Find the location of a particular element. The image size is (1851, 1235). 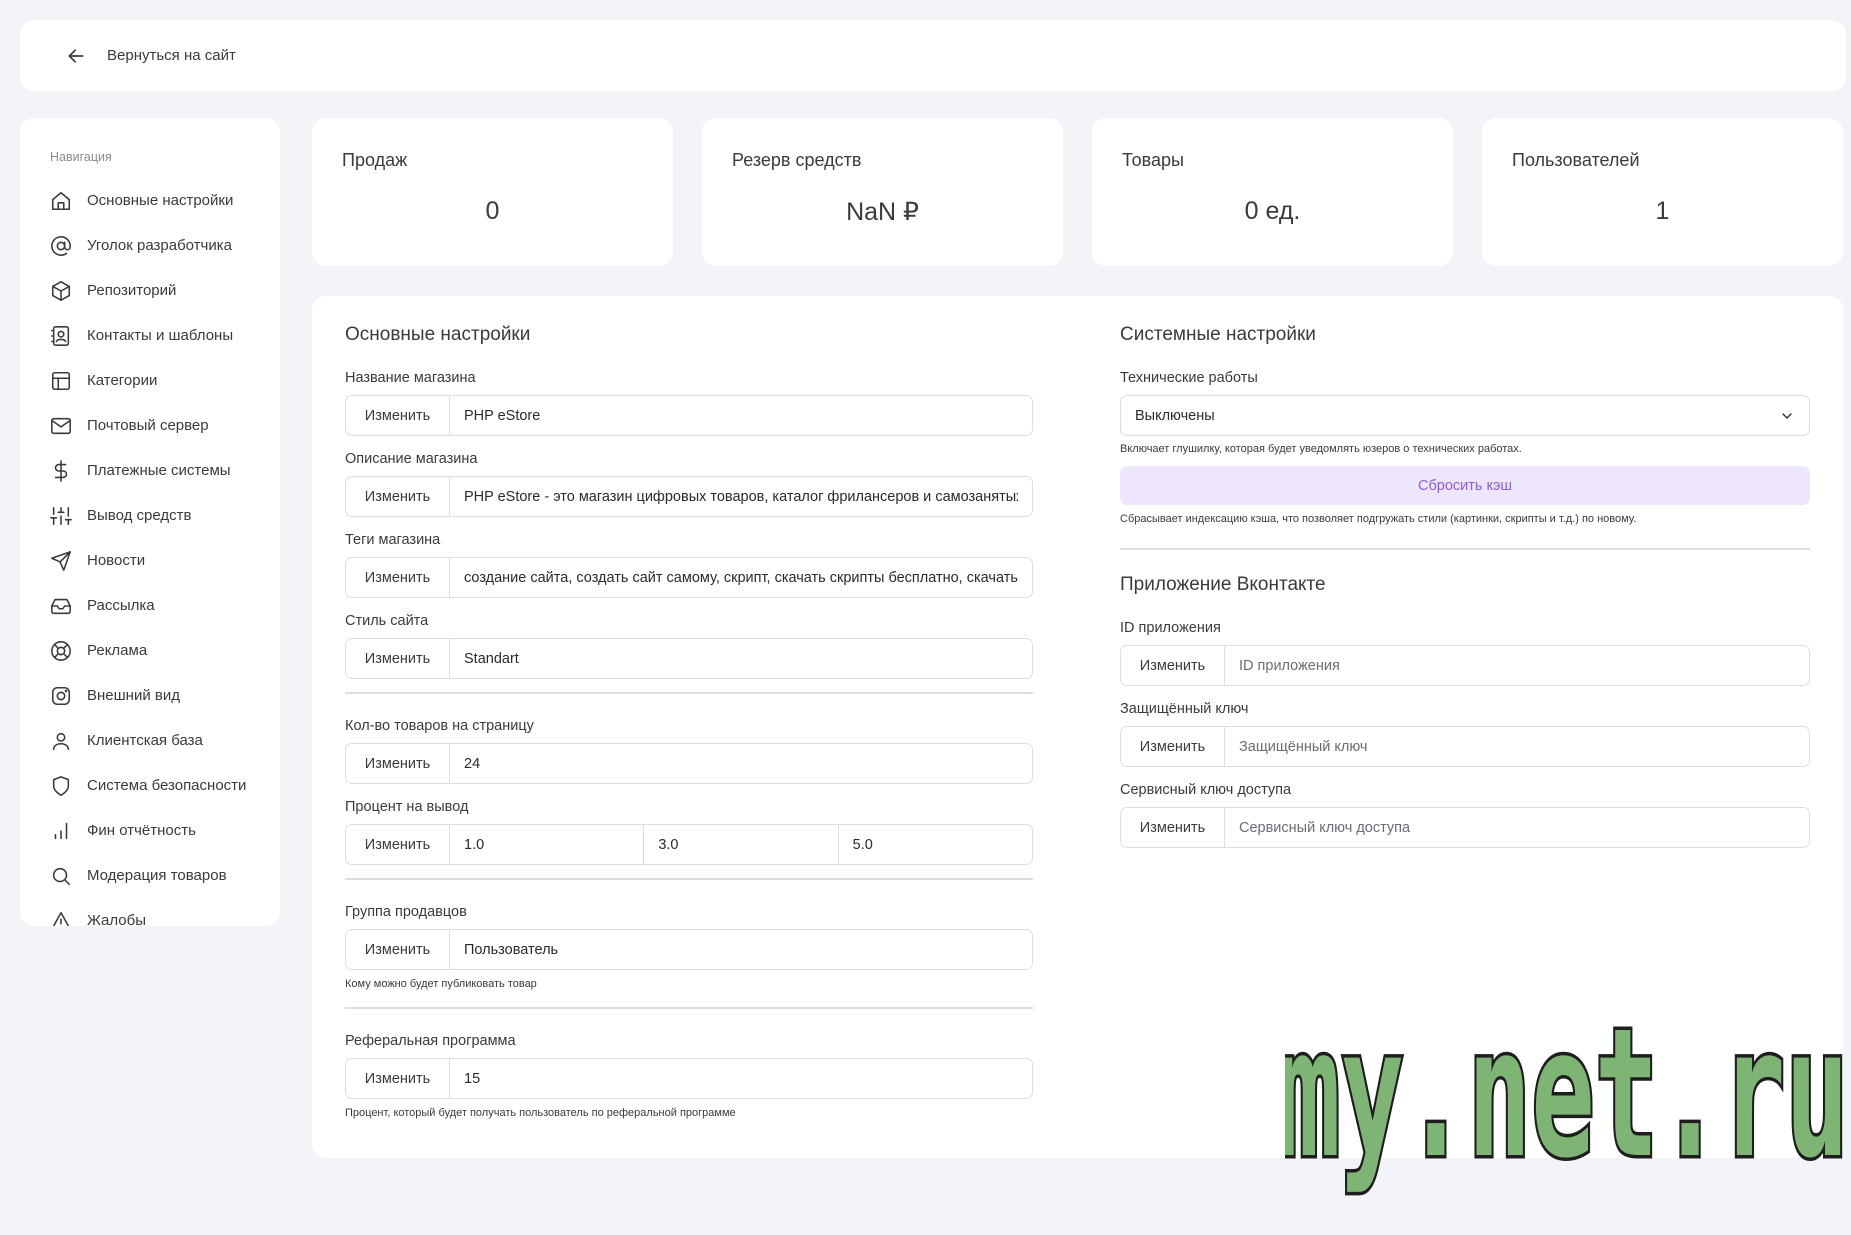

sidebar-item-appearance: Внешний вид is located at coordinates (165, 695).